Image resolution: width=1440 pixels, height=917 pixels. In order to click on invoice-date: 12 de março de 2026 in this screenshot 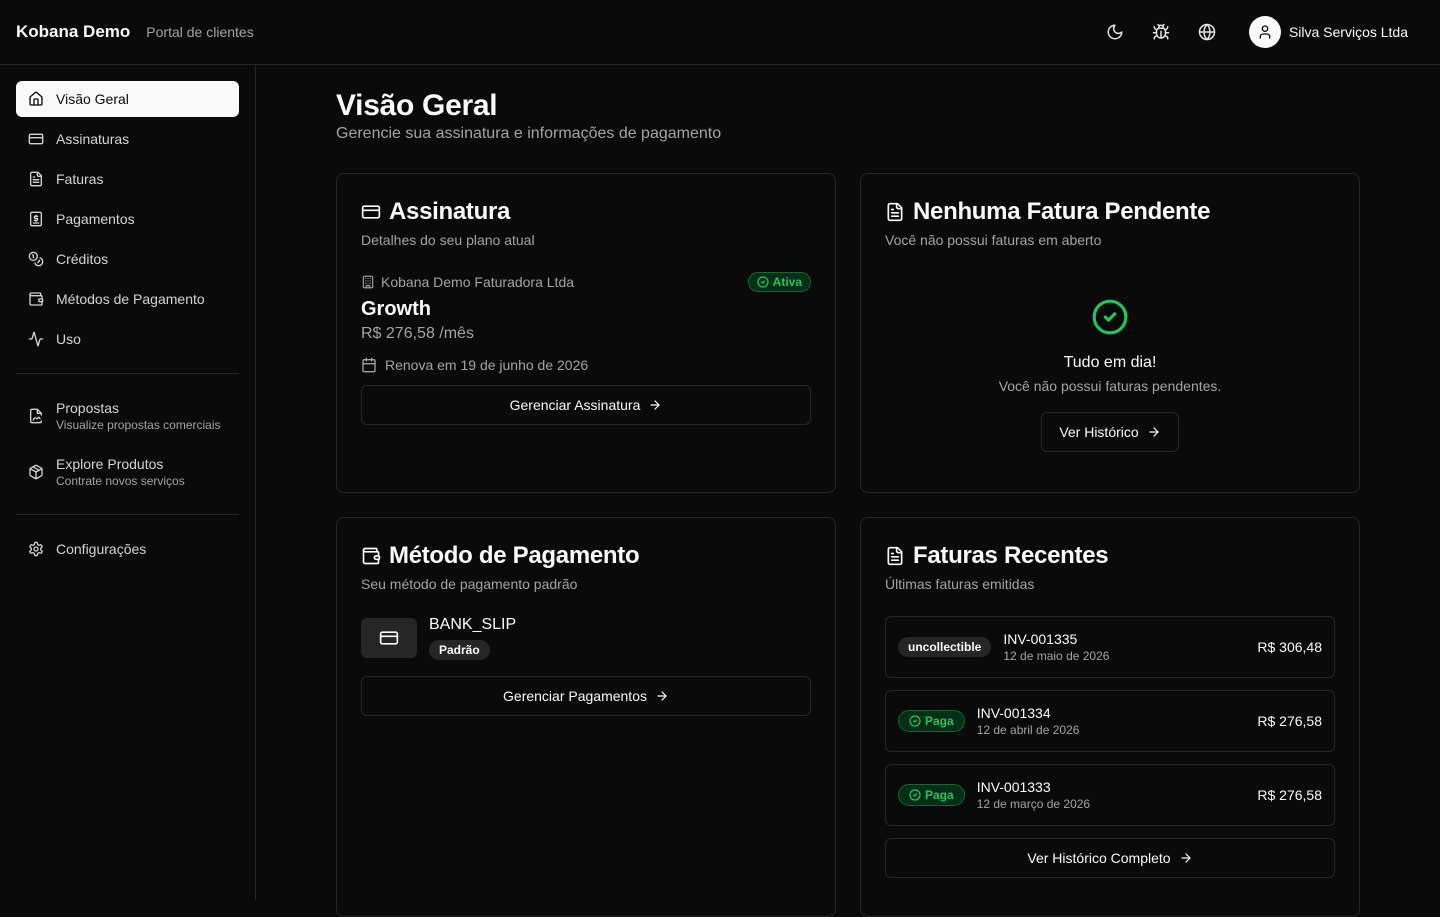, I will do `click(1033, 804)`.